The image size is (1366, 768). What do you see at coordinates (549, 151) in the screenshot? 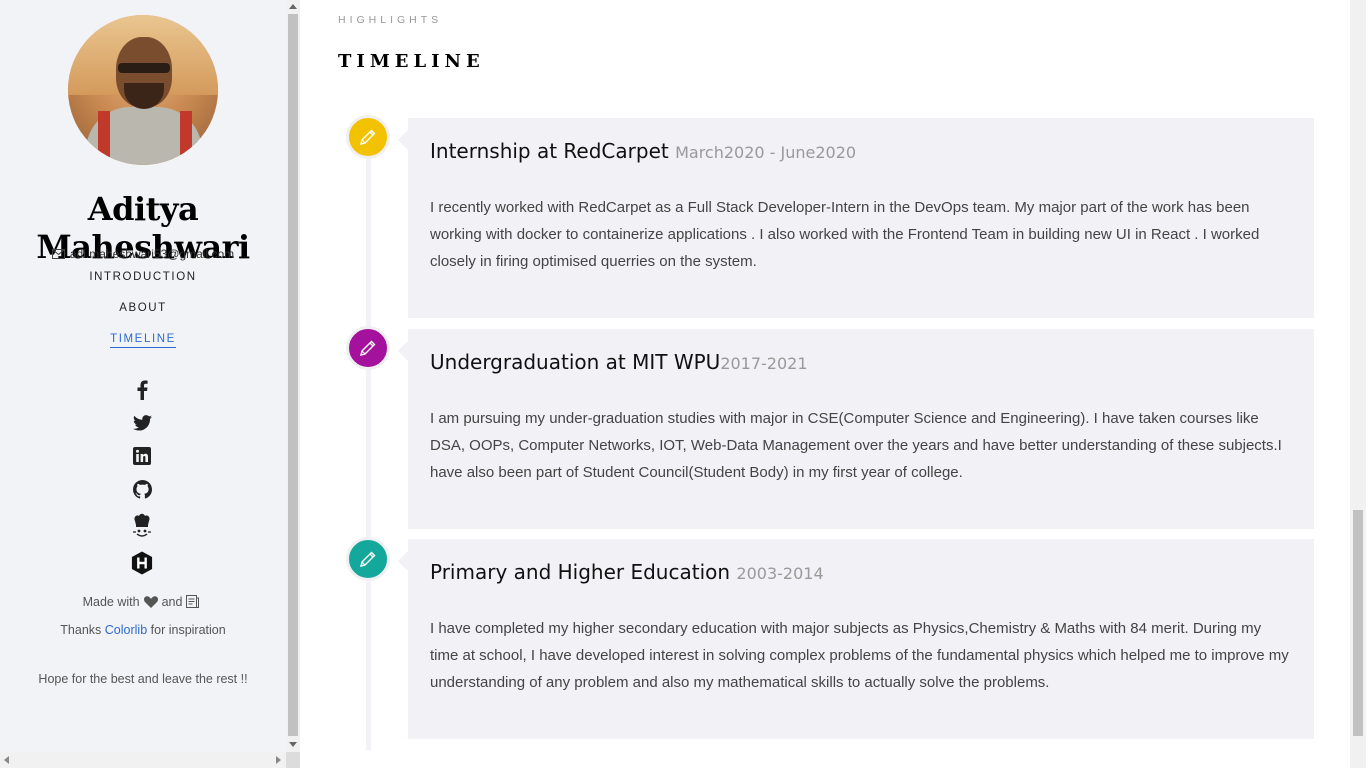
I see `entry-title: Internship at RedCarpet` at bounding box center [549, 151].